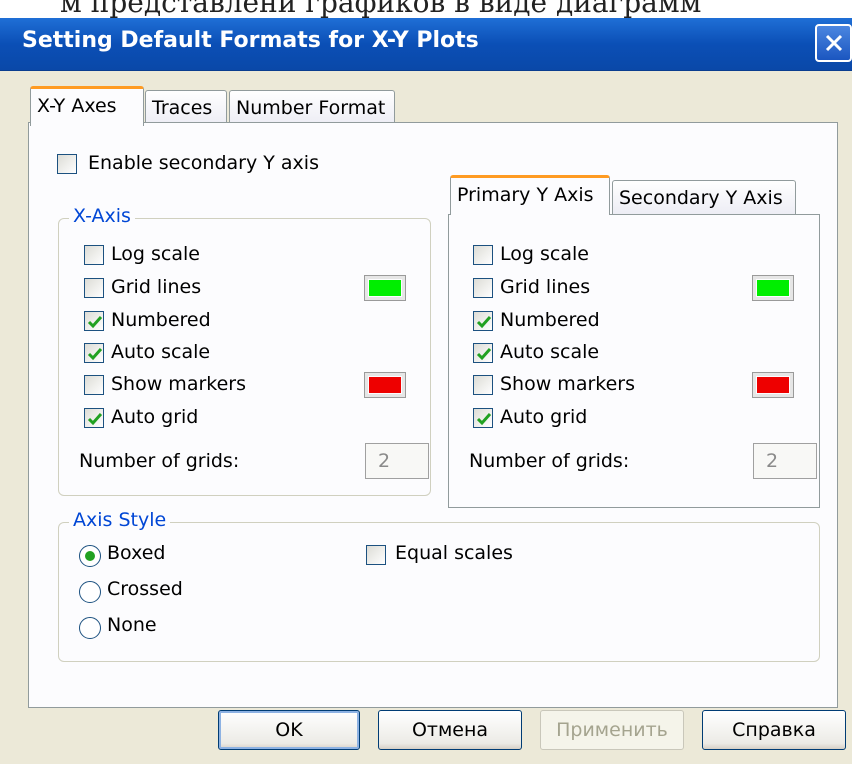  Describe the element at coordinates (772, 461) in the screenshot. I see `y-num-grids-value: 2` at that location.